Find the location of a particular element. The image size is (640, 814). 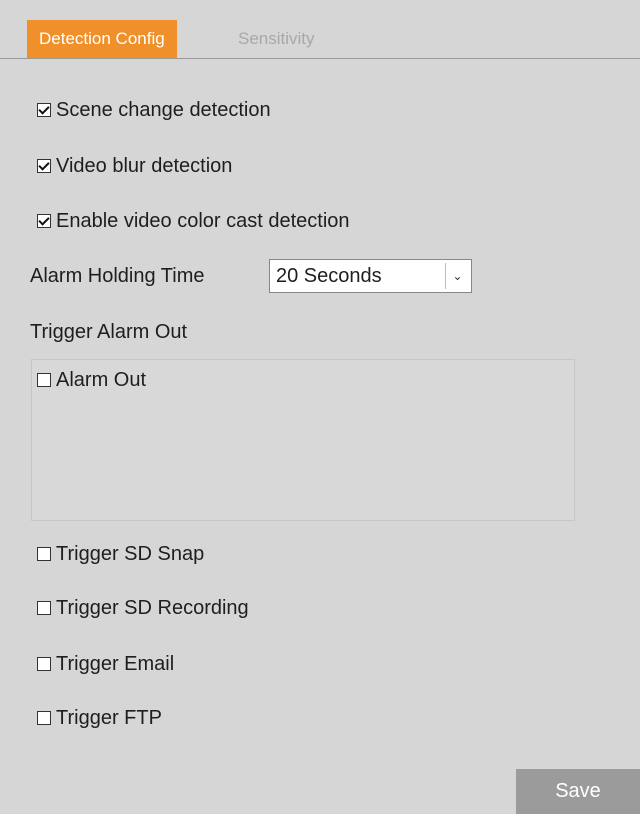

video-blur-checkbox is located at coordinates (44, 166).